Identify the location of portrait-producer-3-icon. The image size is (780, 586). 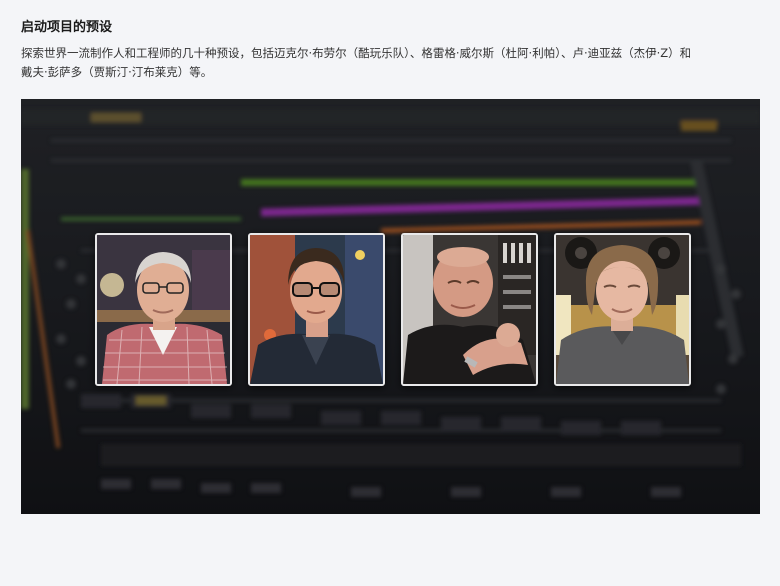
(469, 309).